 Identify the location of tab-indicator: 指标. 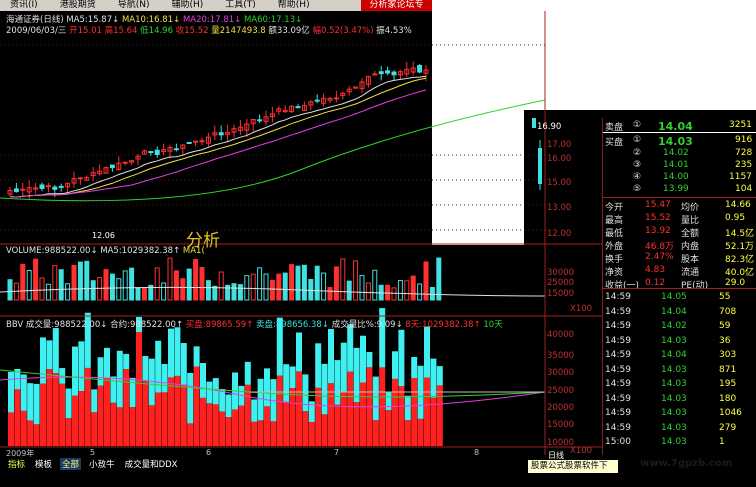
(16, 464).